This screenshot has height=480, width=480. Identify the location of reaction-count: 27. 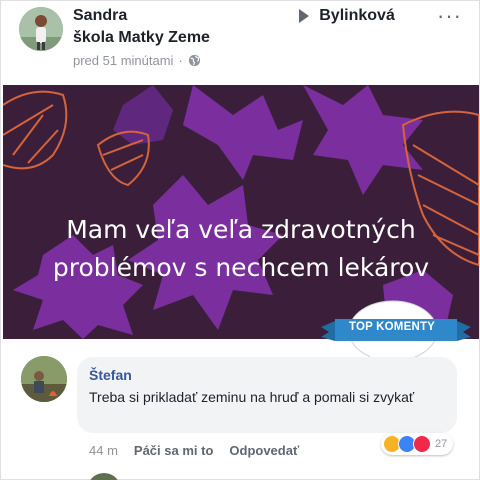
(441, 444).